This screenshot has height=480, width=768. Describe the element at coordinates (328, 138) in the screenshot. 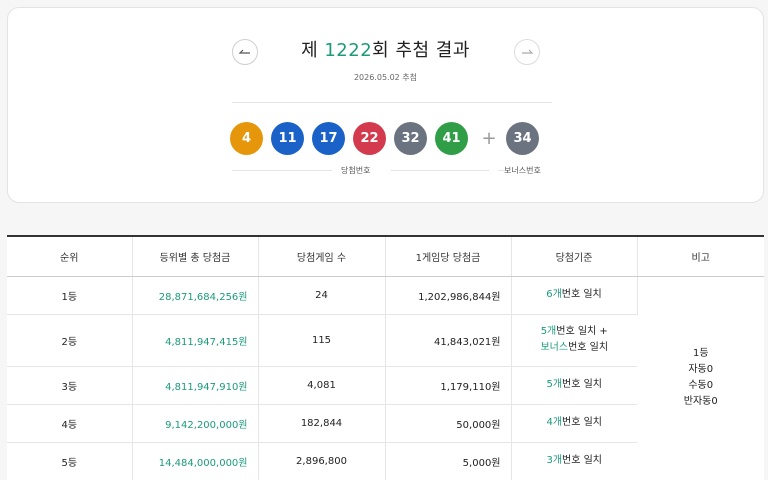

I see `winning-ball: 17` at that location.